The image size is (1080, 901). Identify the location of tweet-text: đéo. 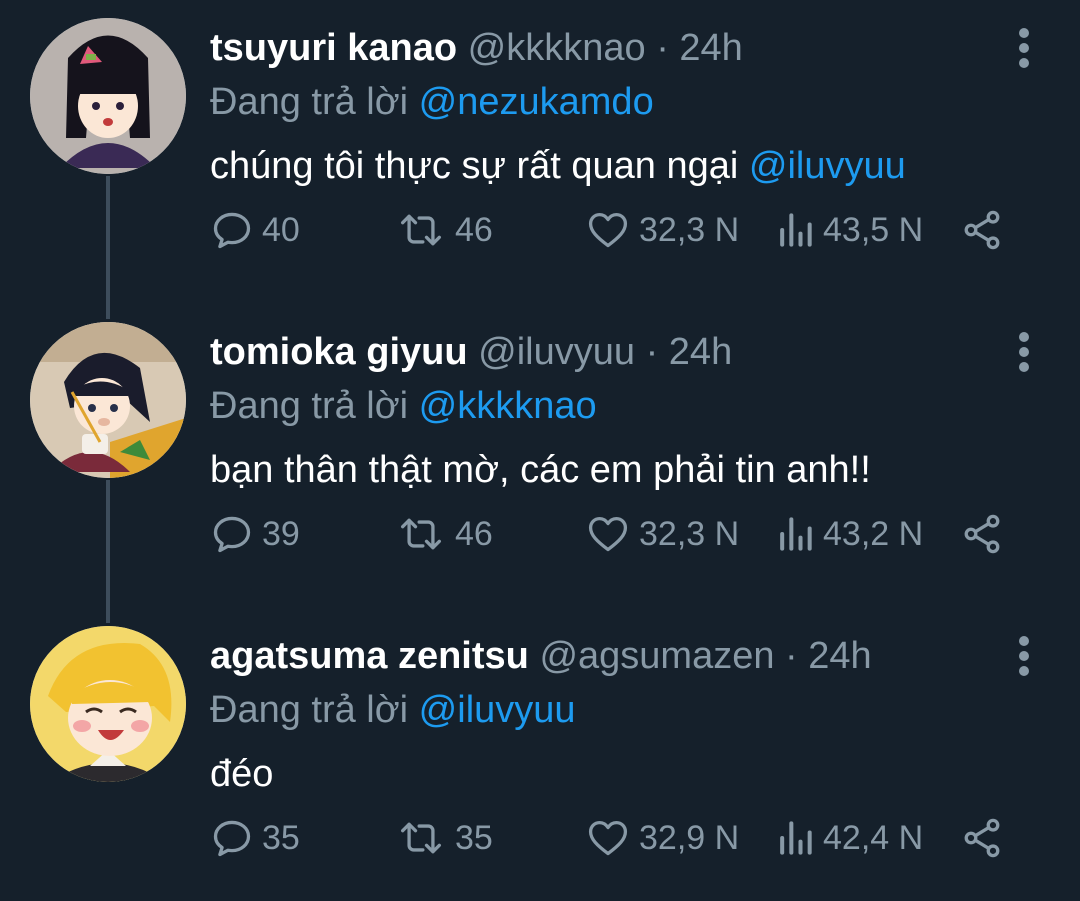
(630, 774).